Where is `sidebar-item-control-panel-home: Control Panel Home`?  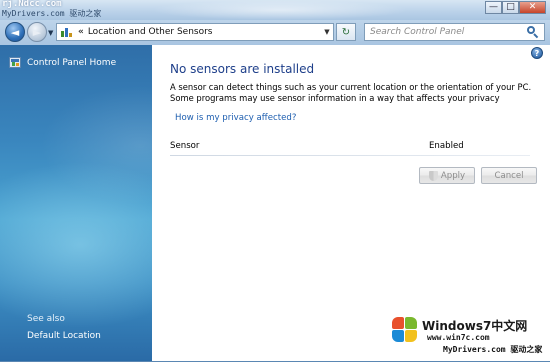
sidebar-item-control-panel-home: Control Panel Home is located at coordinates (62, 62).